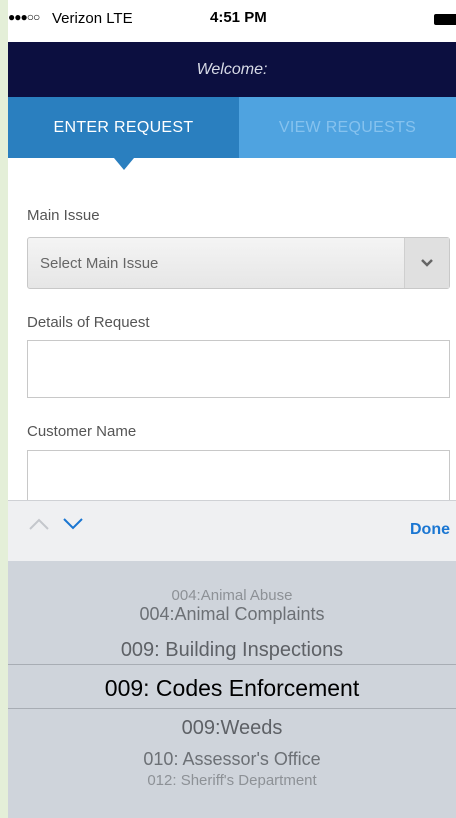 The image size is (456, 818). Describe the element at coordinates (232, 614) in the screenshot. I see `picker-option: 004:Animal Complaints` at that location.